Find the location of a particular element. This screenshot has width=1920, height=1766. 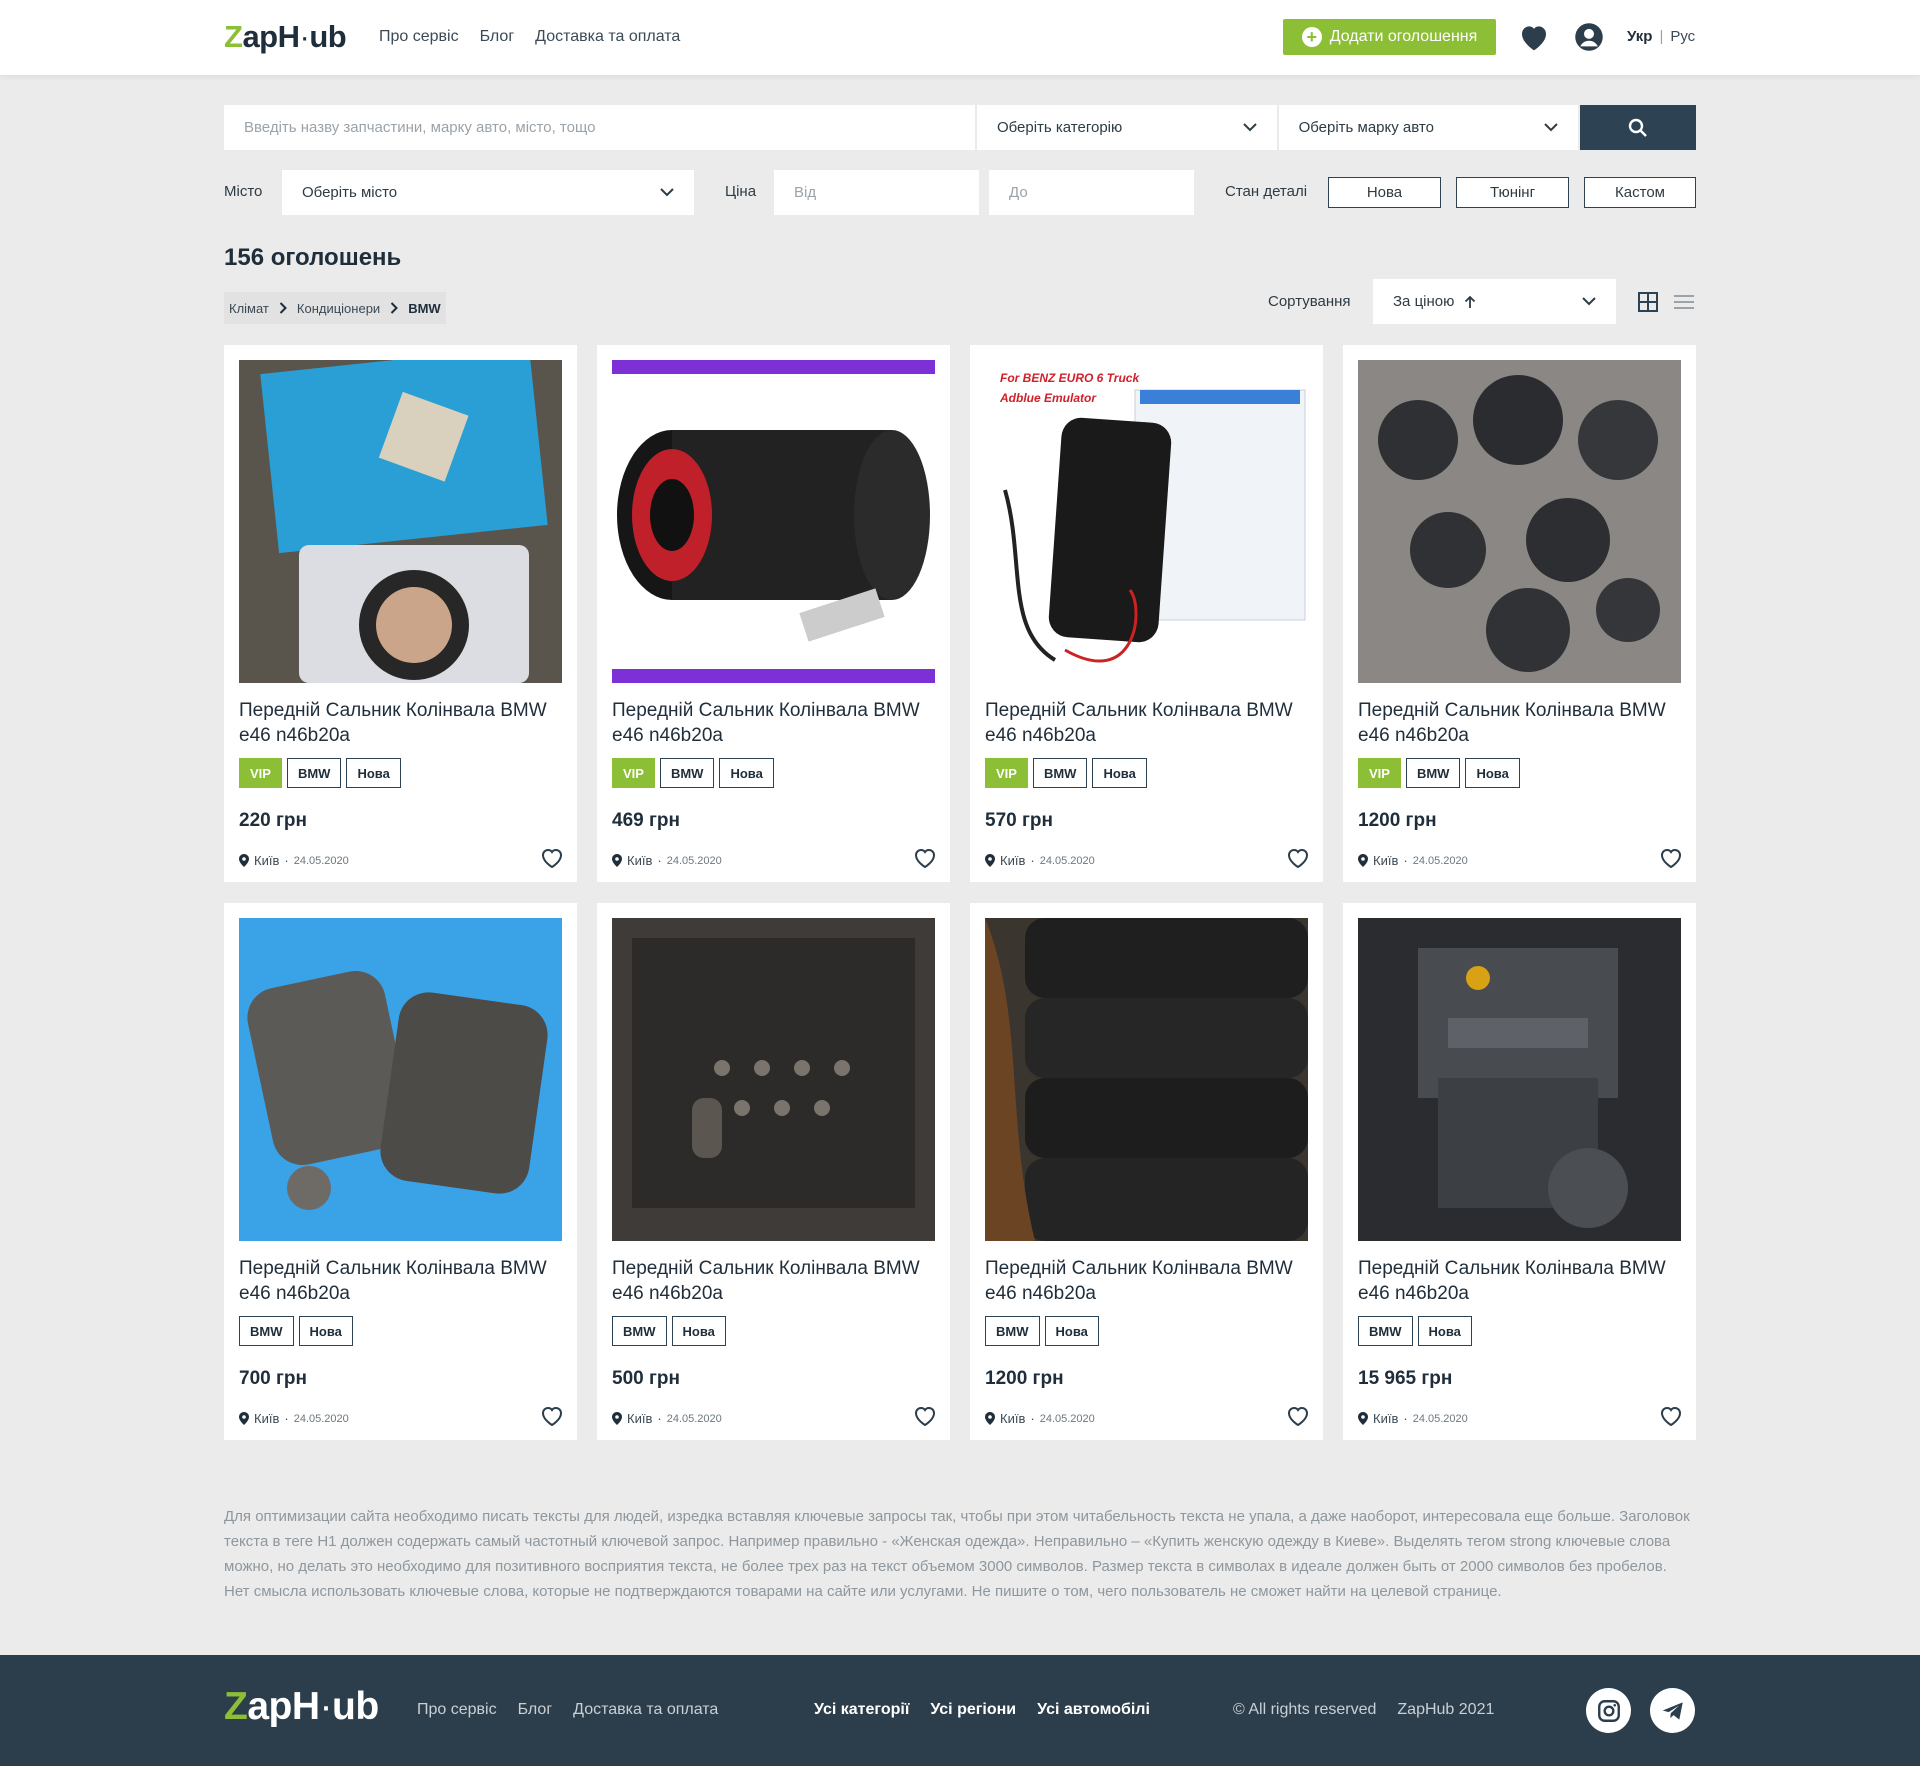

price-from-input is located at coordinates (876, 192).